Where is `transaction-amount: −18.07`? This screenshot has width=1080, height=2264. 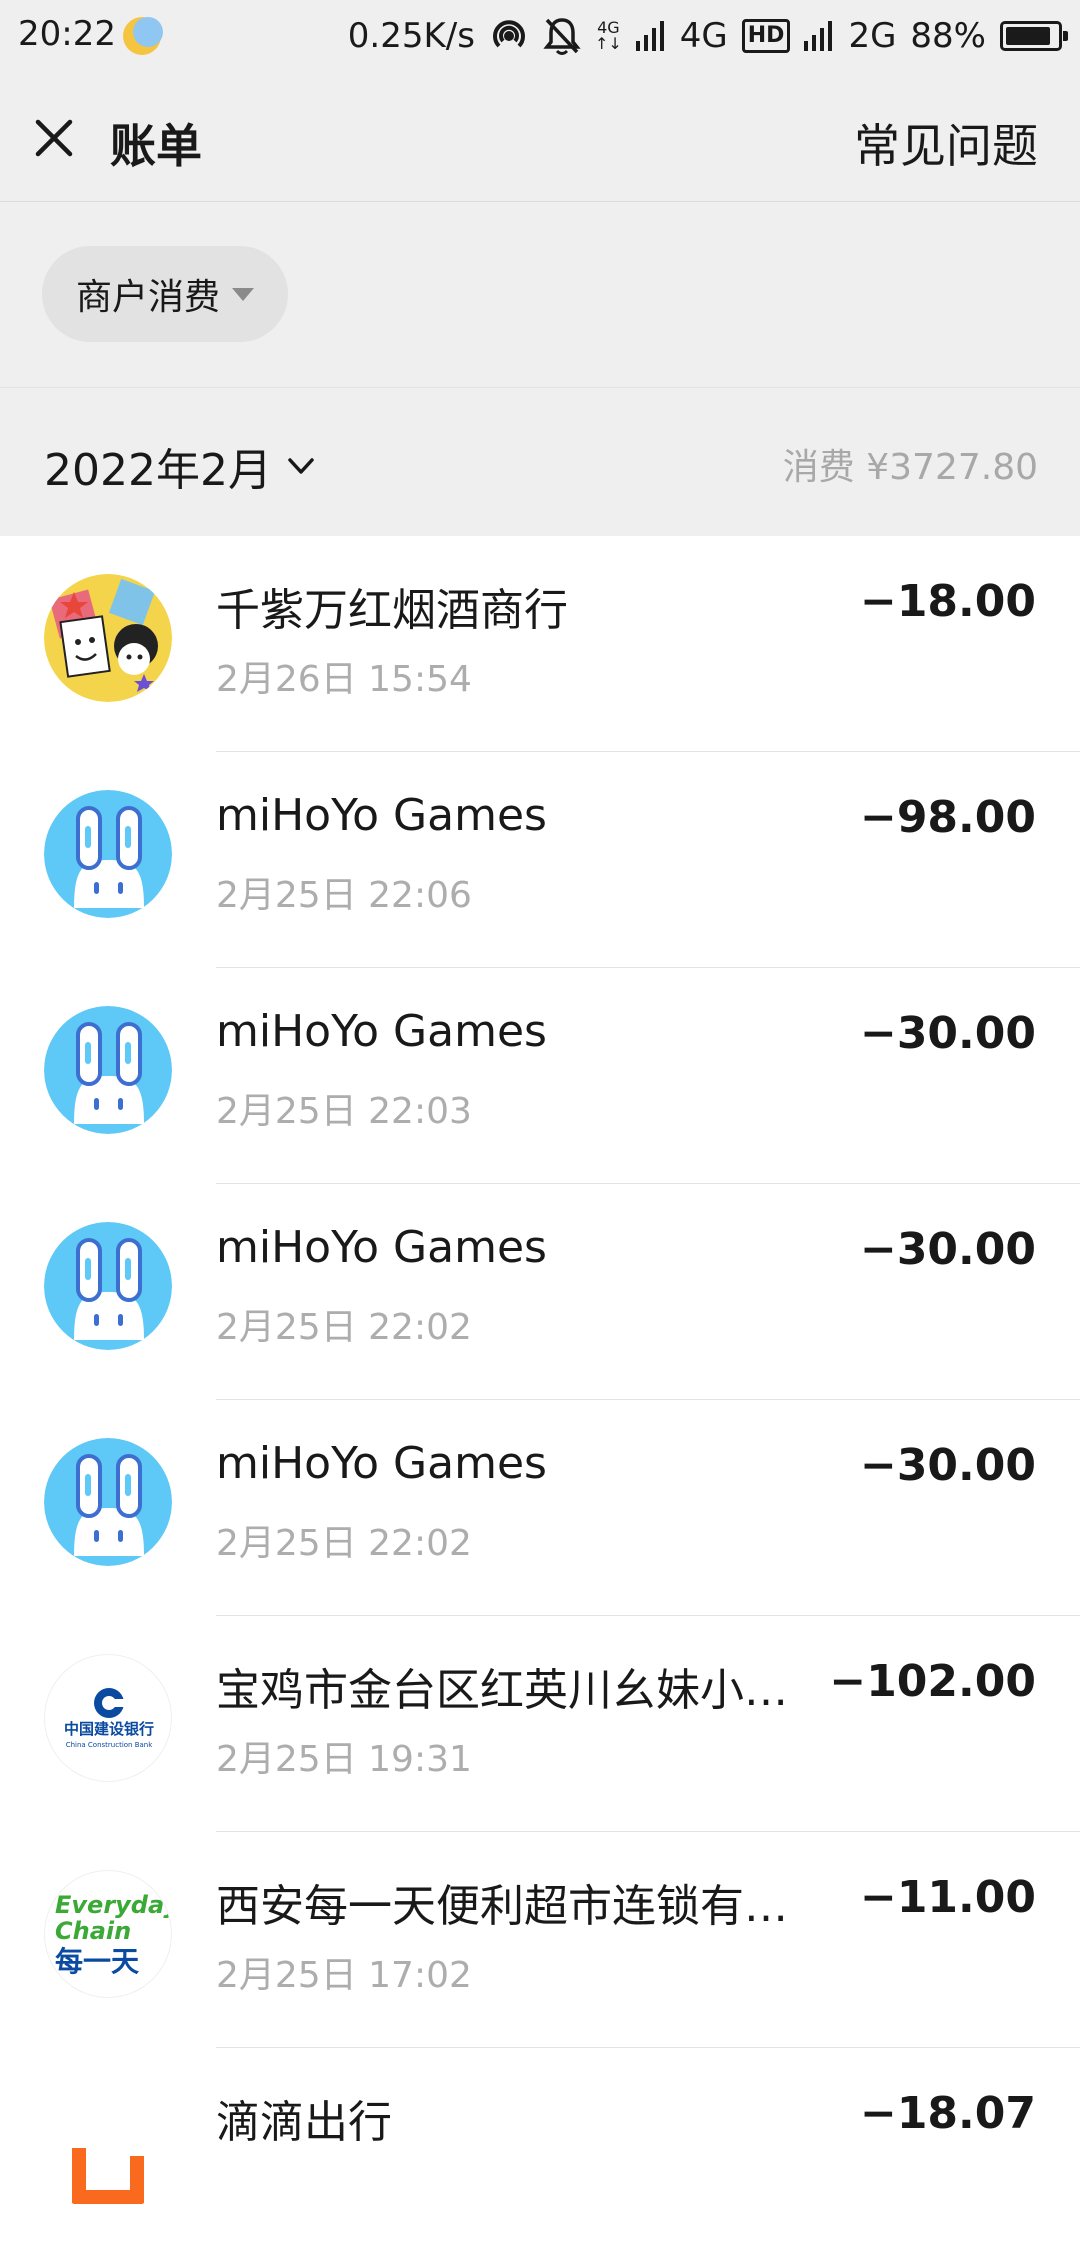
transaction-amount: −18.07 is located at coordinates (947, 2113).